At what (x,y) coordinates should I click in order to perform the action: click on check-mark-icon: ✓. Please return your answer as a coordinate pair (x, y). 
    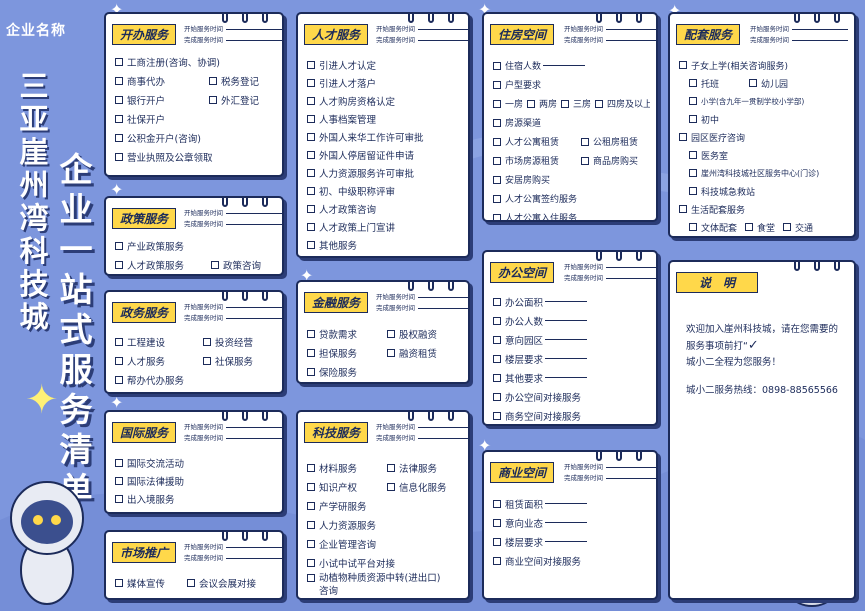
    Looking at the image, I should click on (753, 345).